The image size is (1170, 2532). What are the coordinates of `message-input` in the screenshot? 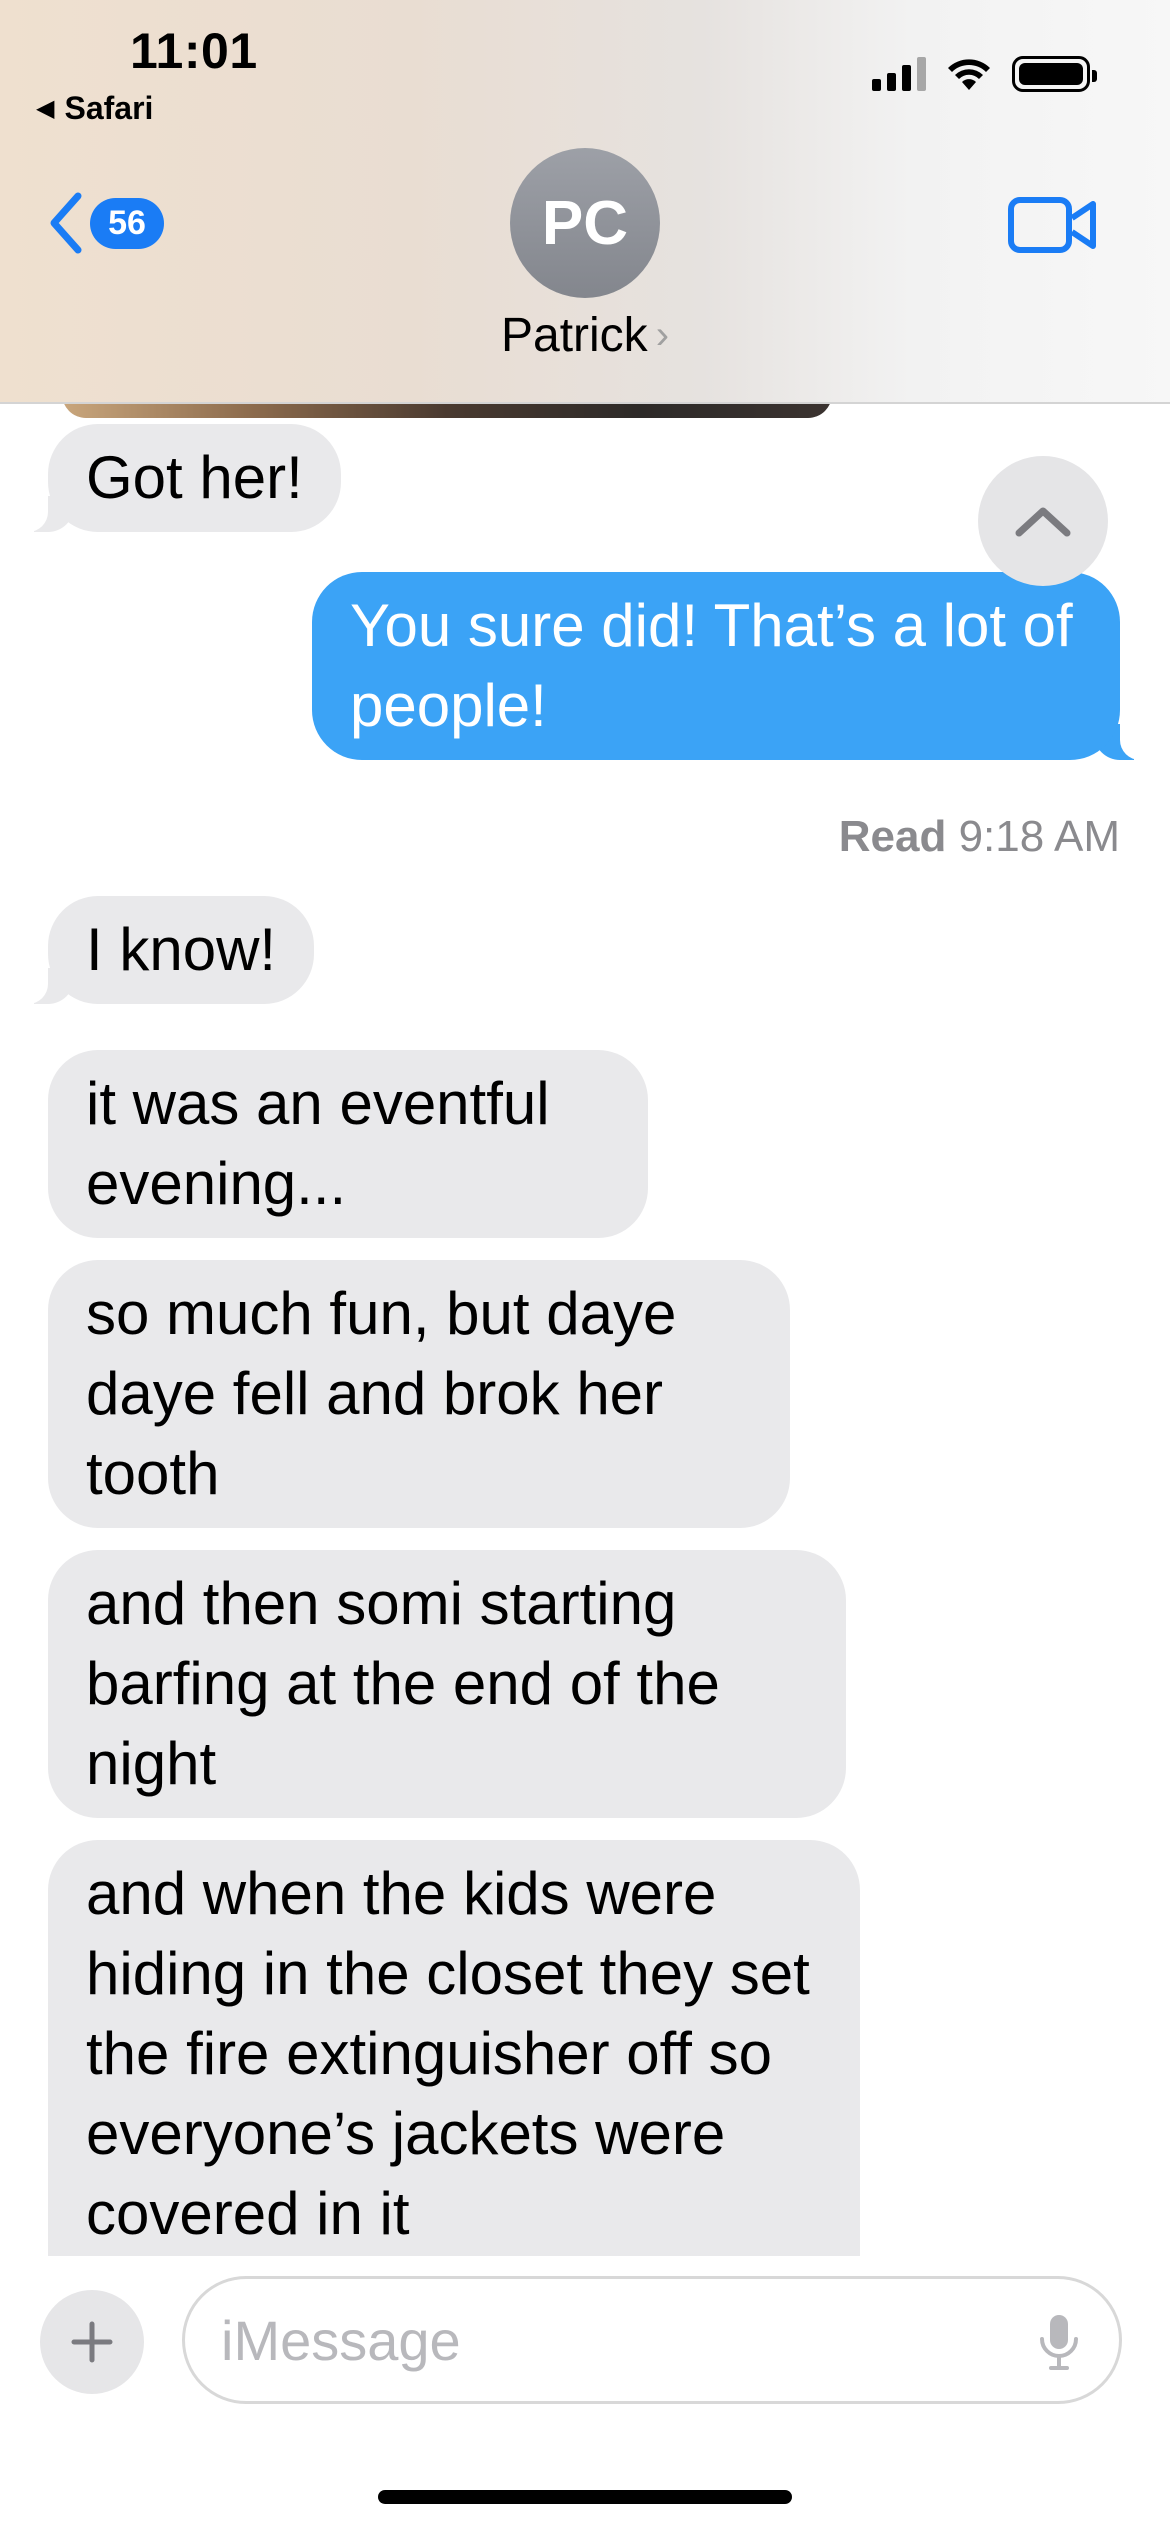 It's located at (621, 2340).